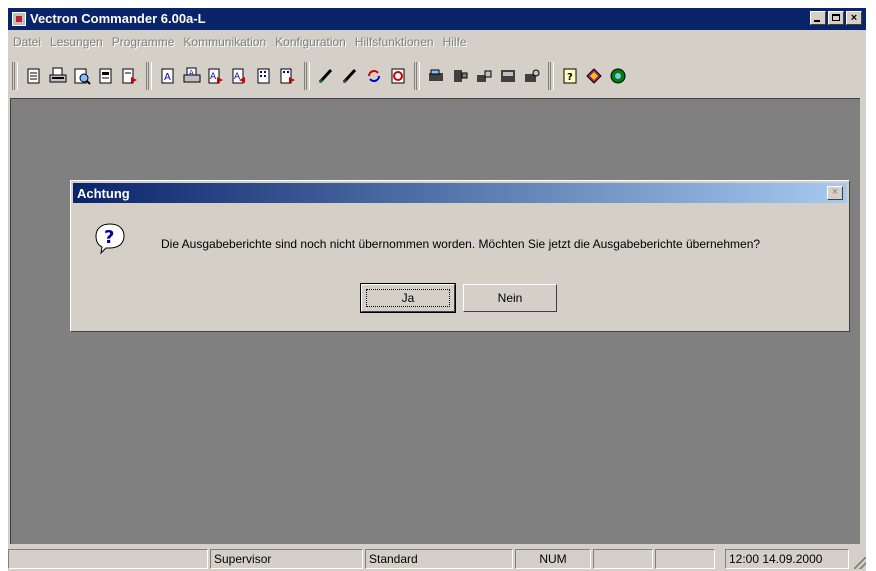 The width and height of the screenshot is (876, 571). Describe the element at coordinates (835, 193) in the screenshot. I see `dialog-close-button: ×` at that location.